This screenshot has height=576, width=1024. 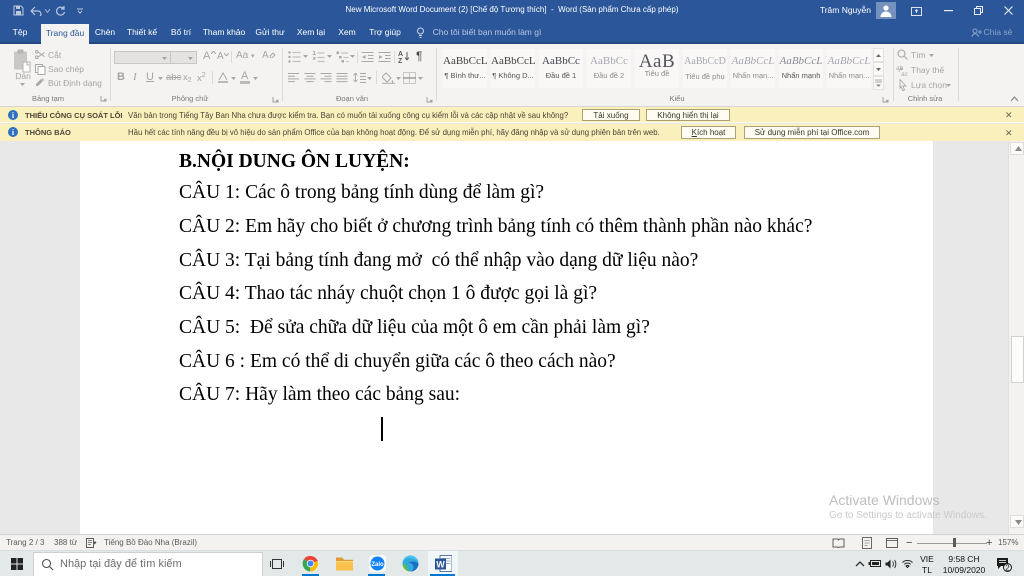 I want to click on svg-text: Z, so click(x=400, y=60).